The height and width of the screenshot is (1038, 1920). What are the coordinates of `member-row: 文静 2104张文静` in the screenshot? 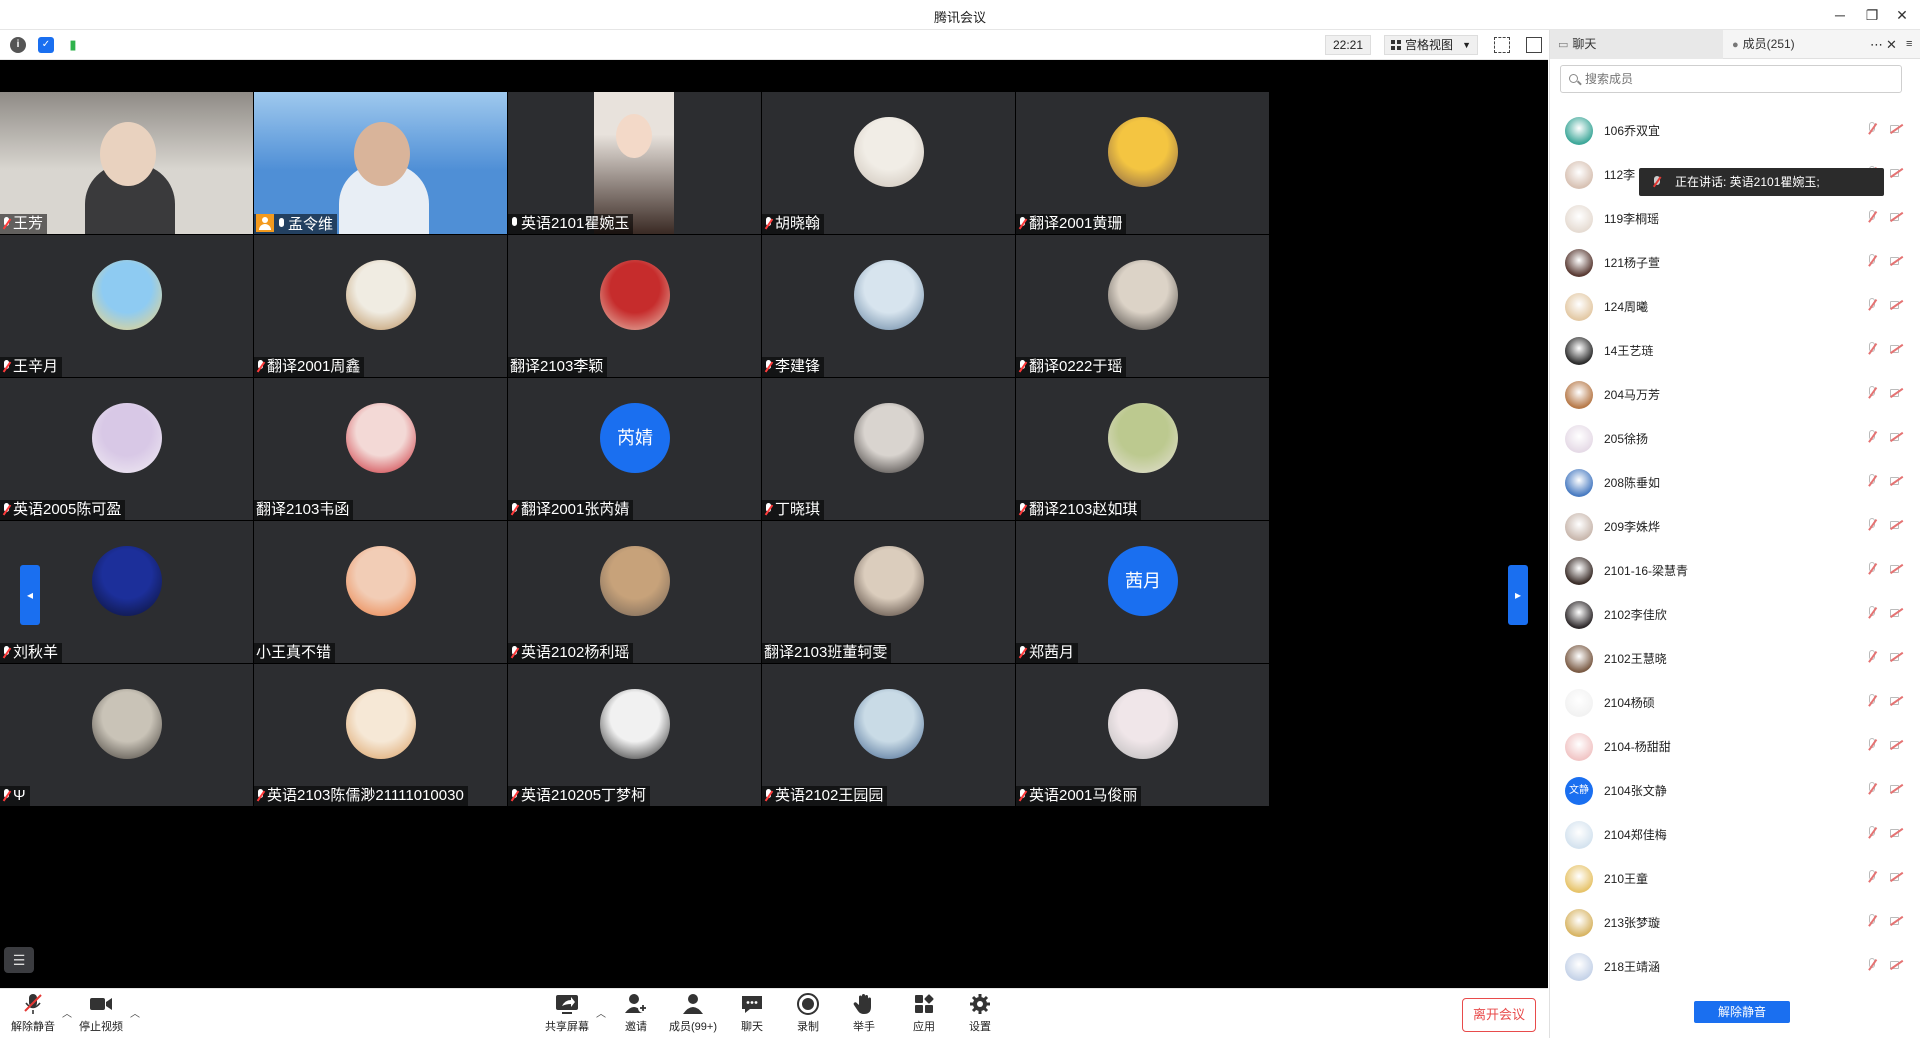 It's located at (1735, 790).